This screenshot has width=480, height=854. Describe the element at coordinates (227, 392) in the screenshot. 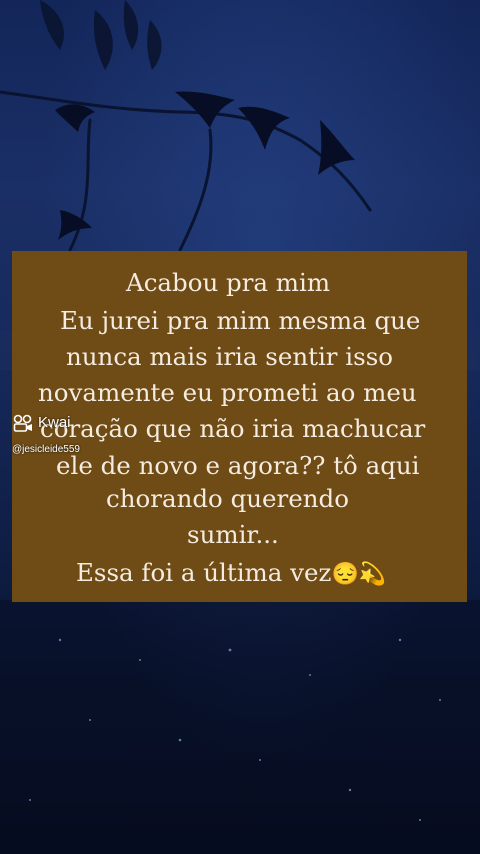

I see `caption-line-4: novamente eu prometi ao meu` at that location.